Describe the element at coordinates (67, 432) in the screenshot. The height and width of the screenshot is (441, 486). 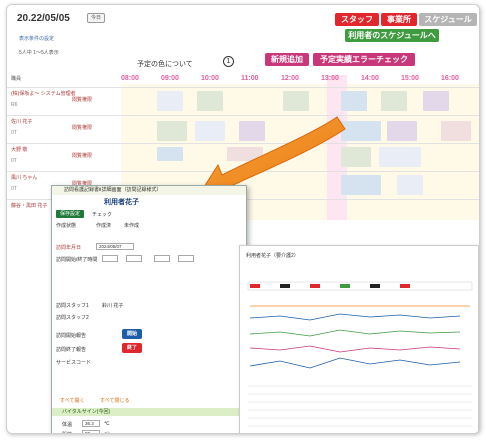
I see `pulse-label: 脈拍` at that location.